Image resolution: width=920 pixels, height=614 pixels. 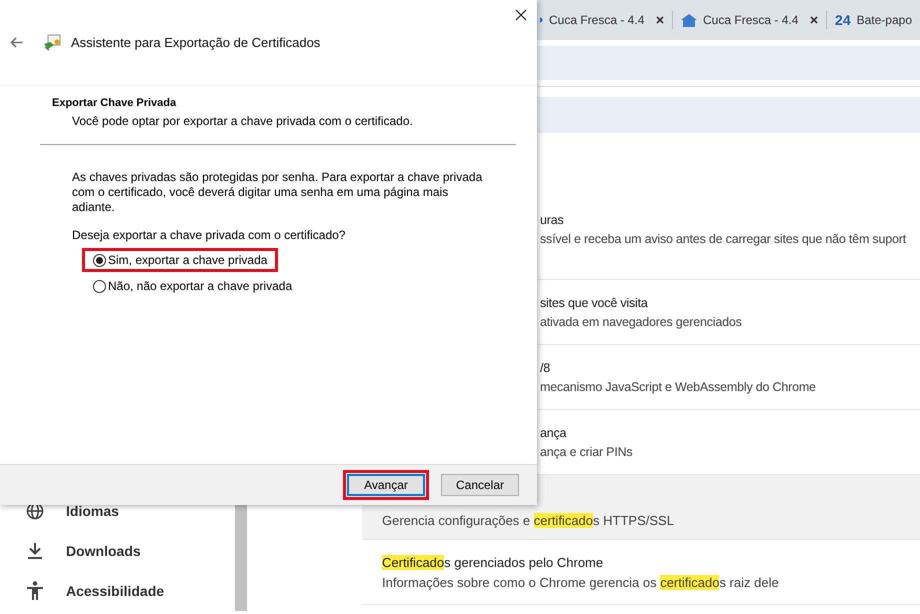 I want to click on sidebar-item: Idiomas, so click(x=92, y=511).